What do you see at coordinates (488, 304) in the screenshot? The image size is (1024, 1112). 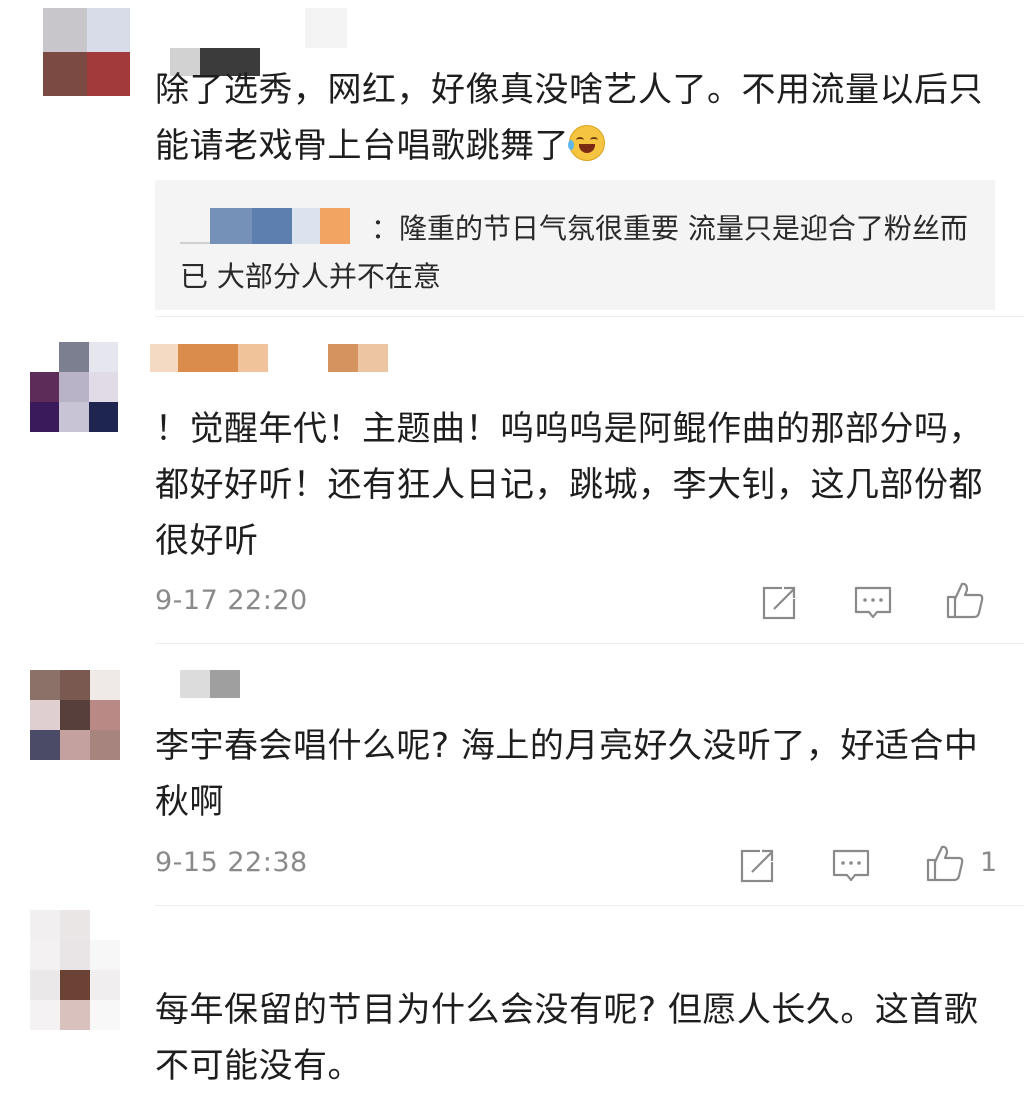 I see `reply-more-line: ▂▂▂ ▂ ▂▂▂▂▂▂▂ ▂▂▂ ▂▂▂▂ ▂▂▂` at bounding box center [488, 304].